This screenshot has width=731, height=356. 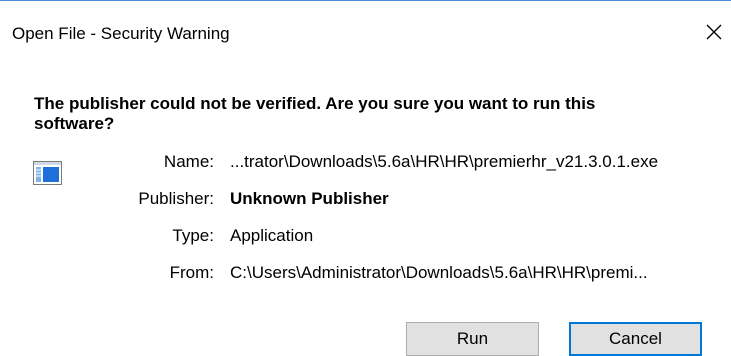 I want to click on publisher-value: Unknown Publisher, so click(x=309, y=198).